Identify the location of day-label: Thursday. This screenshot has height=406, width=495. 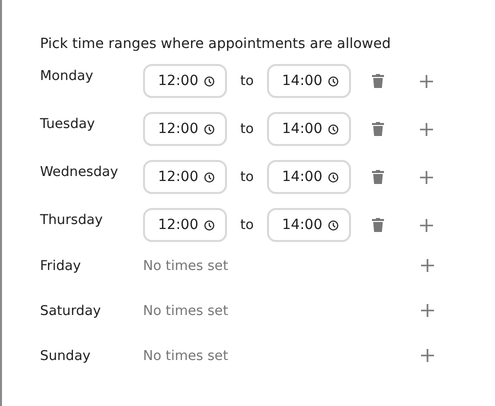
(72, 220).